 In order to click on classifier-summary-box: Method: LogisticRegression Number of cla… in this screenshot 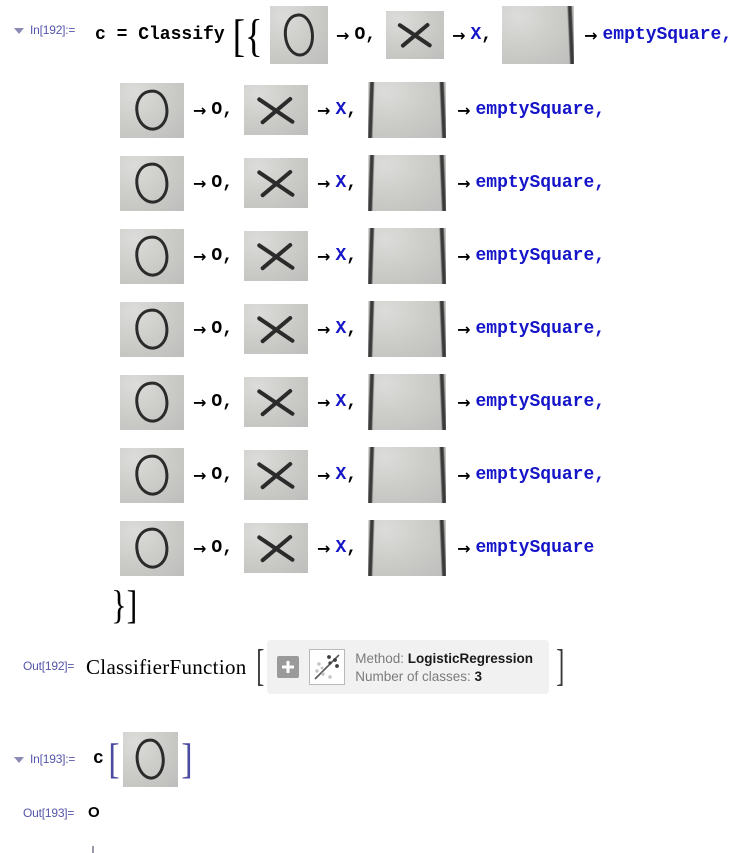, I will do `click(408, 667)`.